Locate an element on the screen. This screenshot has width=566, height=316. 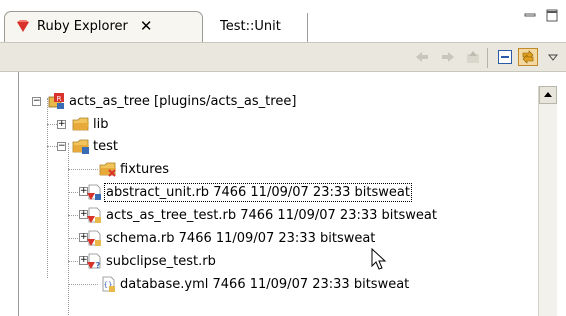
view-menu-button is located at coordinates (553, 57).